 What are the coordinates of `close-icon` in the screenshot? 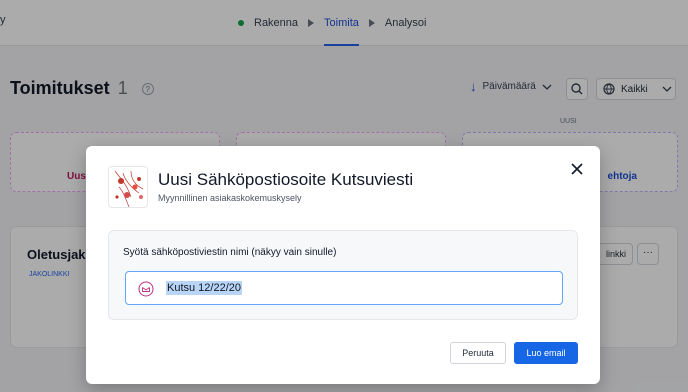 It's located at (577, 169).